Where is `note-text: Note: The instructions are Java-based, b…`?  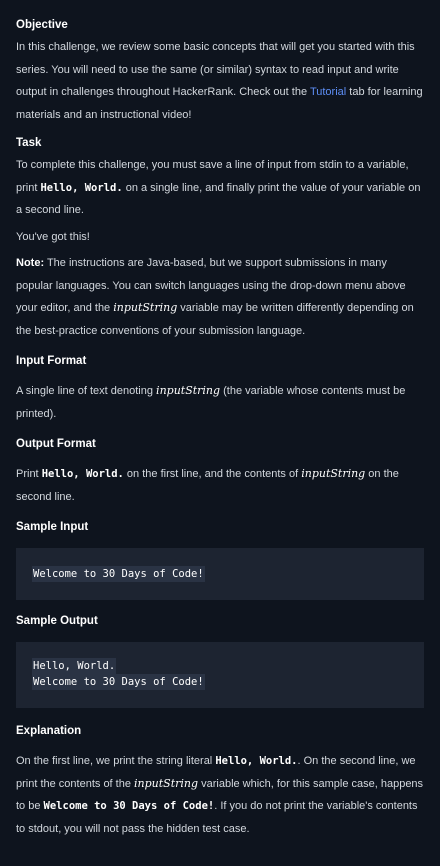
note-text: Note: The instructions are Java-based, b… is located at coordinates (220, 297).